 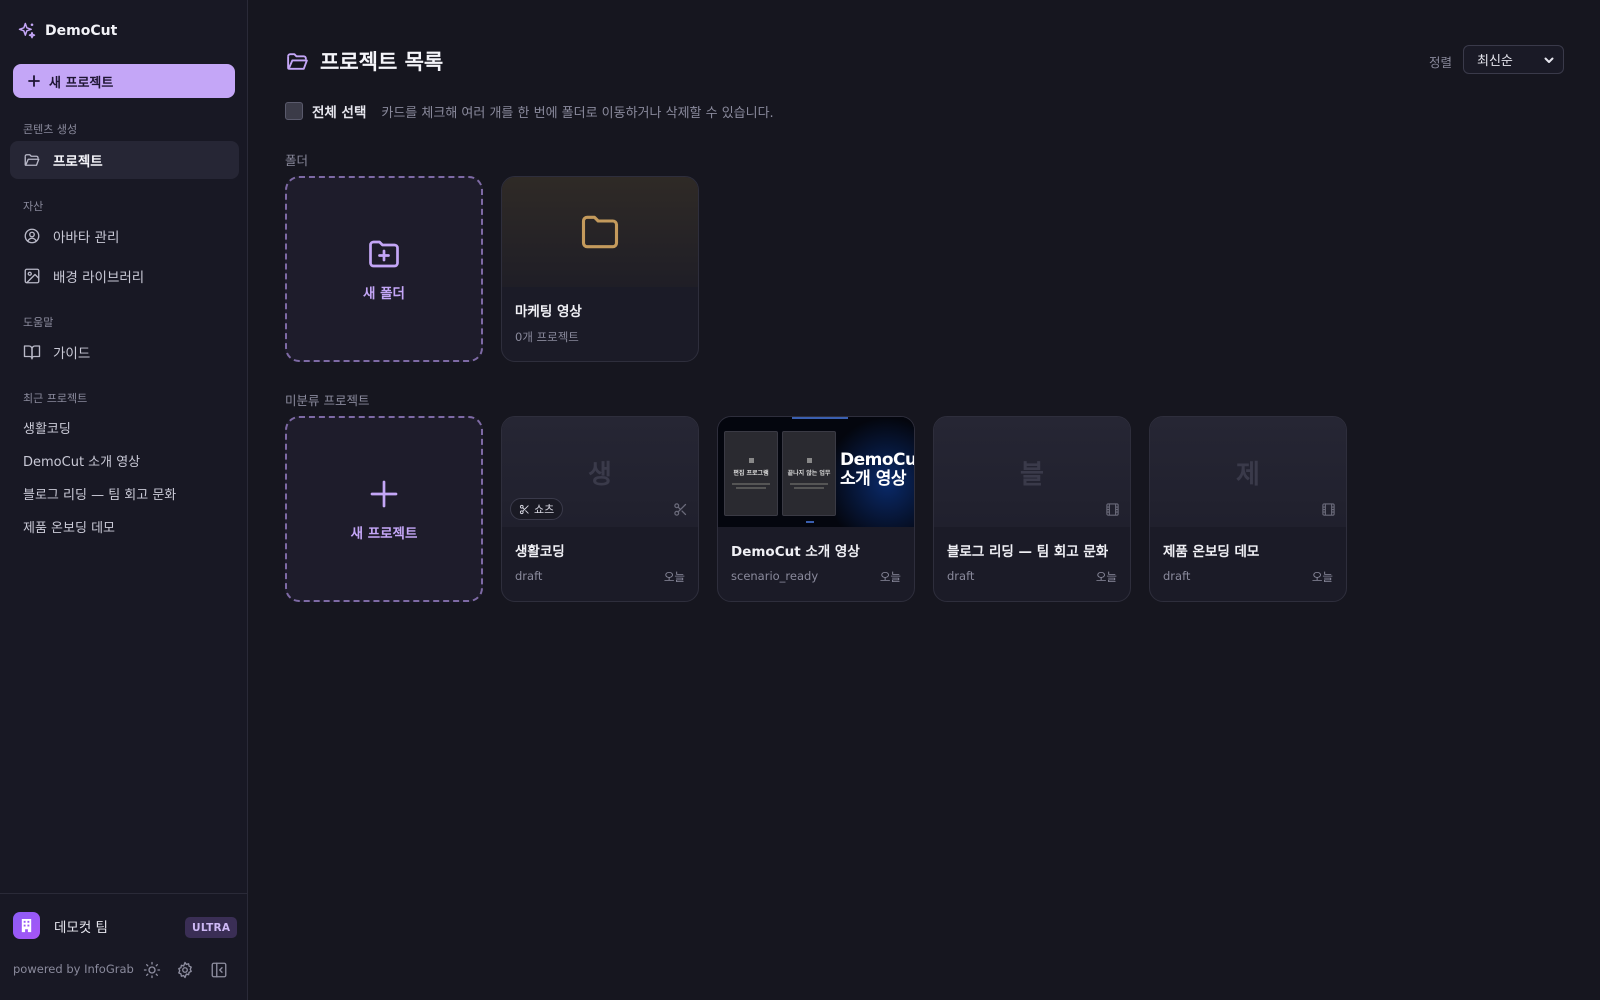 What do you see at coordinates (99, 278) in the screenshot?
I see `sidebar-item-label: 배경 라이브러리` at bounding box center [99, 278].